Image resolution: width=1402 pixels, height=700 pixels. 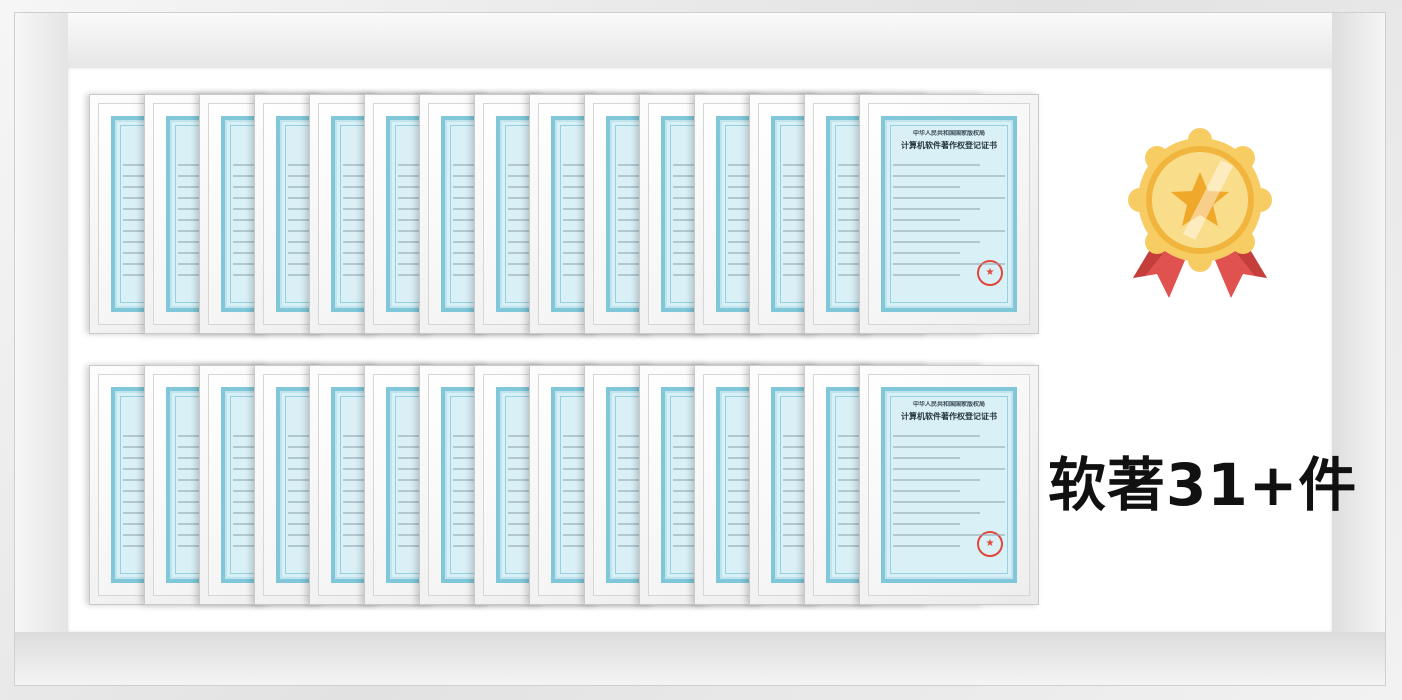 I want to click on award-medal-icon, so click(x=1200, y=213).